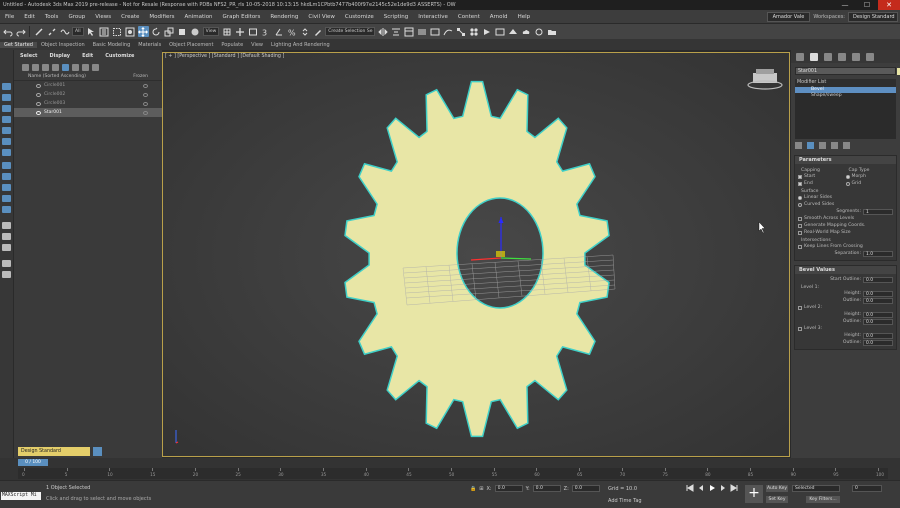  Describe the element at coordinates (76, 17) in the screenshot. I see `menu-group: Group` at that location.